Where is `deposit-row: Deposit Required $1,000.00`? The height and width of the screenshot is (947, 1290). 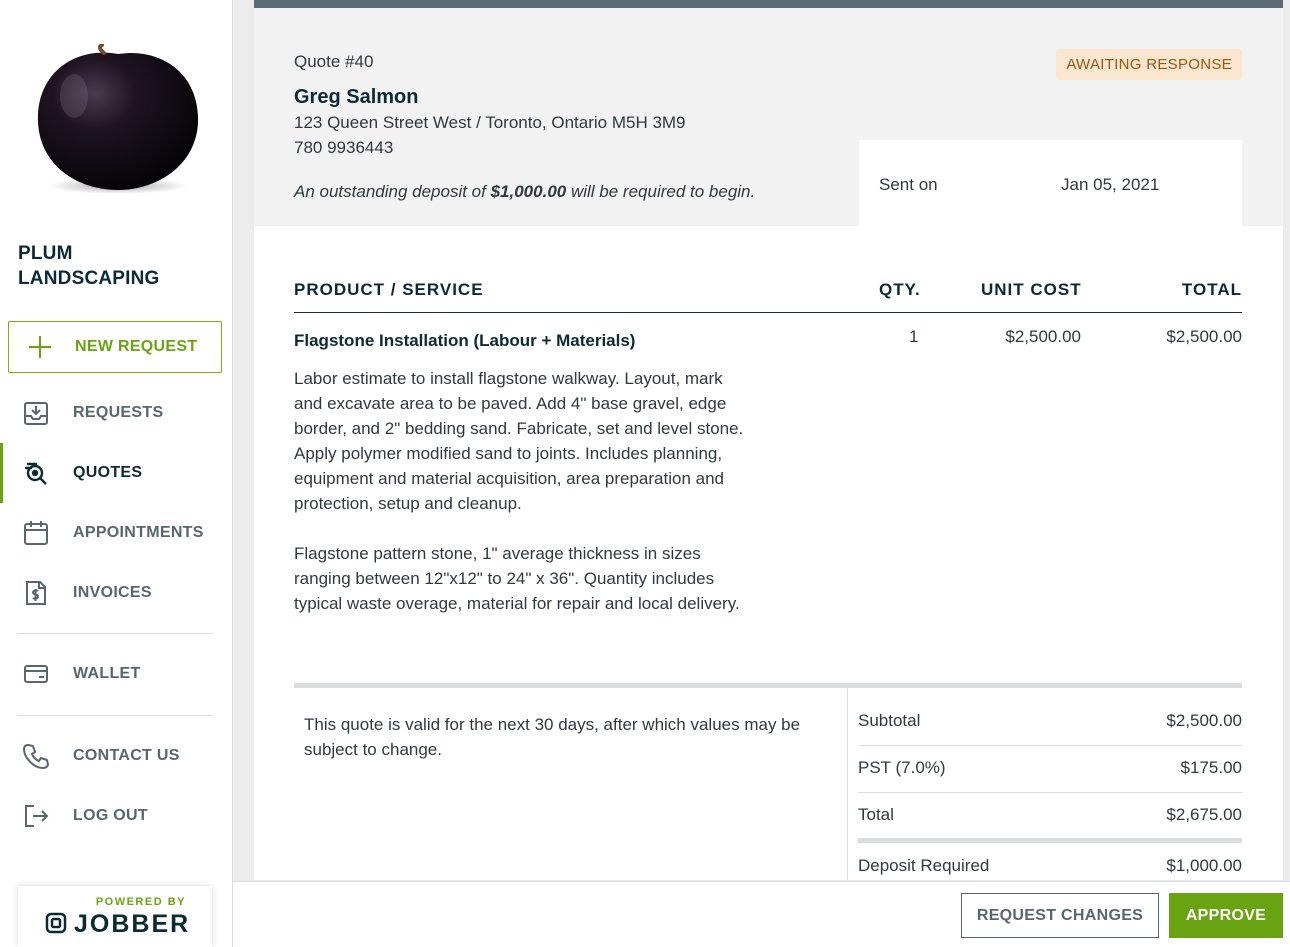 deposit-row: Deposit Required $1,000.00 is located at coordinates (1050, 862).